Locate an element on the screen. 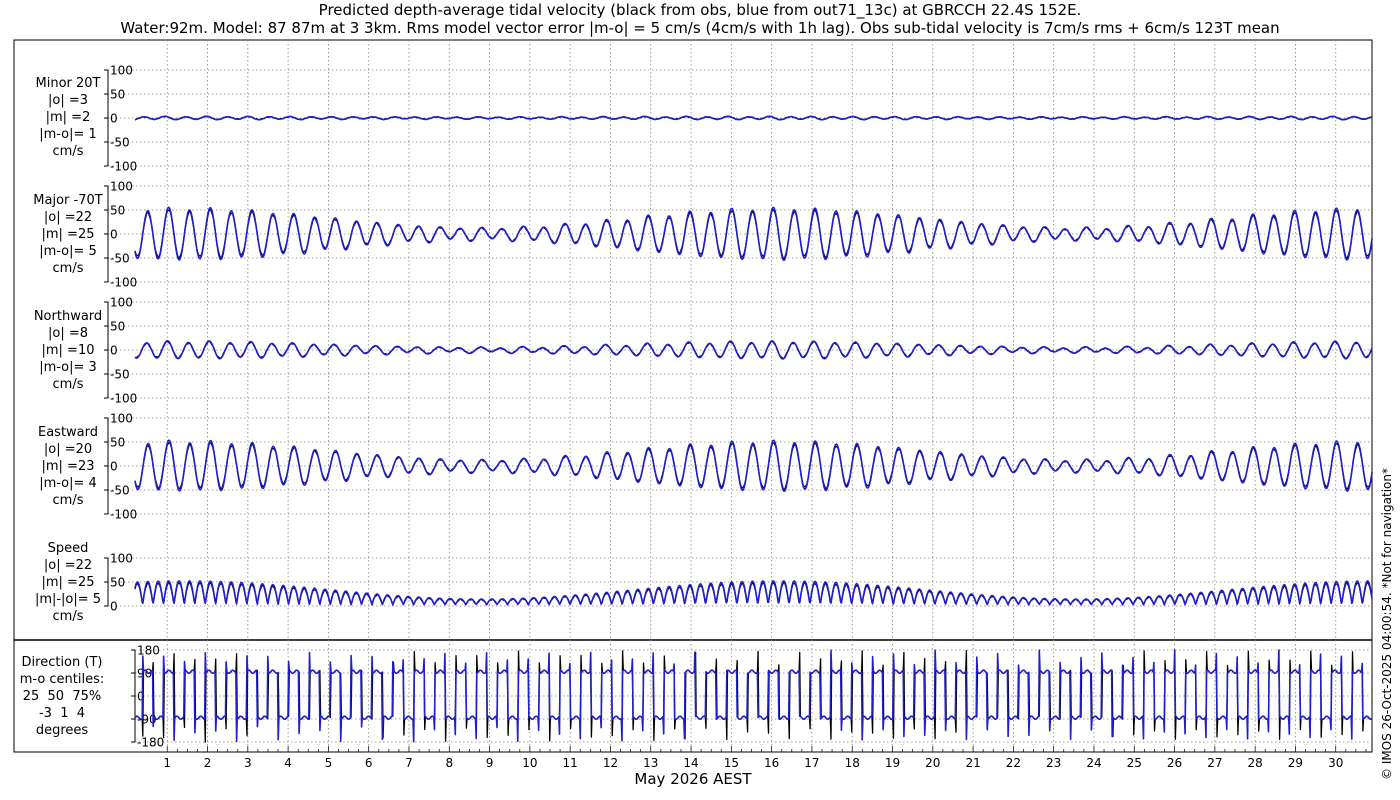 This screenshot has width=1400, height=800. day-tick-label: 25 is located at coordinates (1134, 763).